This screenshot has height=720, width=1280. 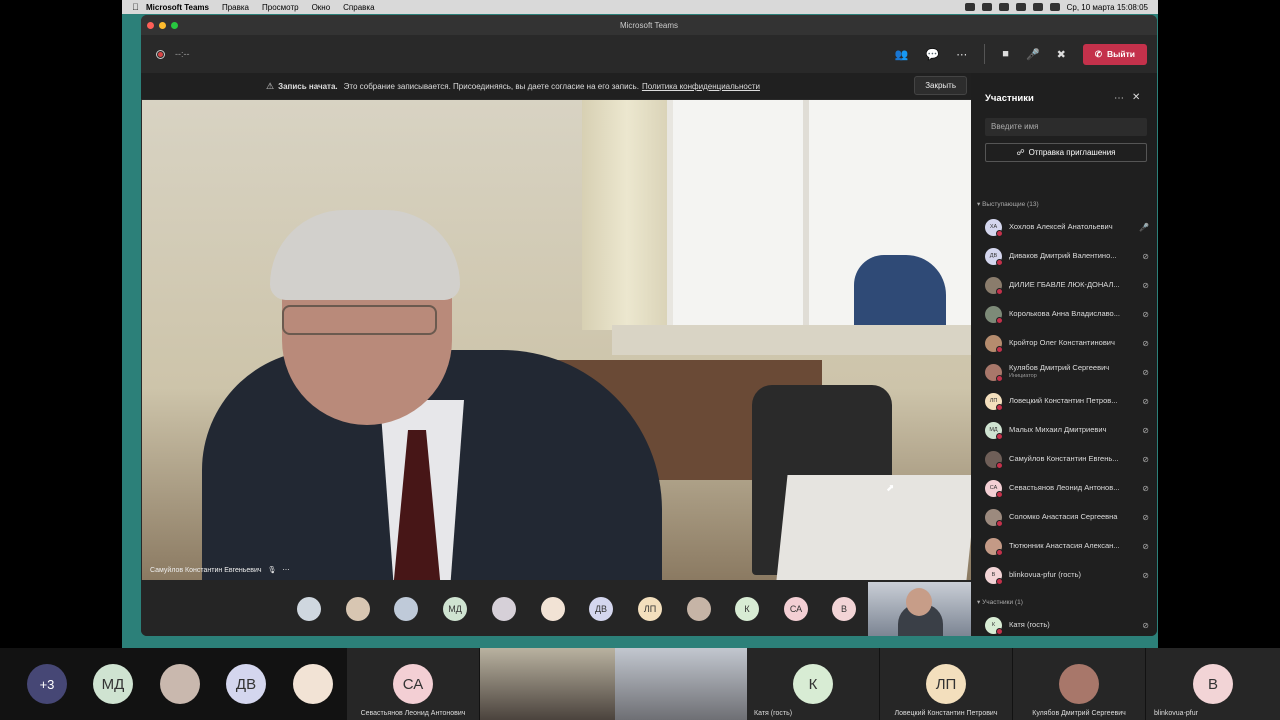 I want to click on presenters-section-header: ▾ Выступающие (13), so click(x=1008, y=204).